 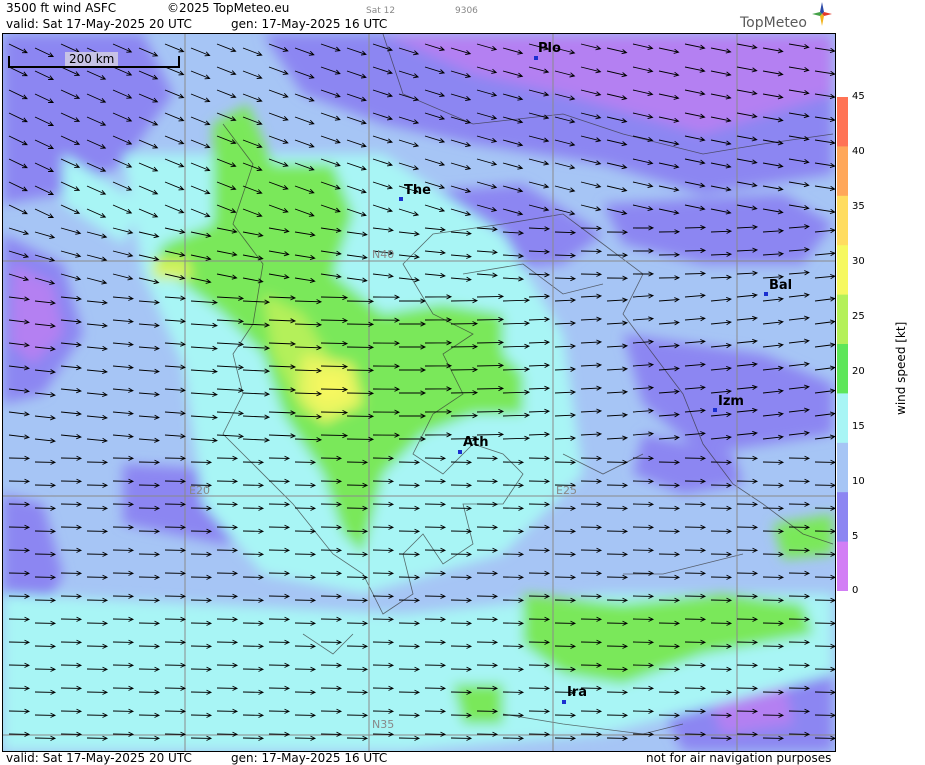 What do you see at coordinates (460, 452) in the screenshot?
I see `city-marker-ath` at bounding box center [460, 452].